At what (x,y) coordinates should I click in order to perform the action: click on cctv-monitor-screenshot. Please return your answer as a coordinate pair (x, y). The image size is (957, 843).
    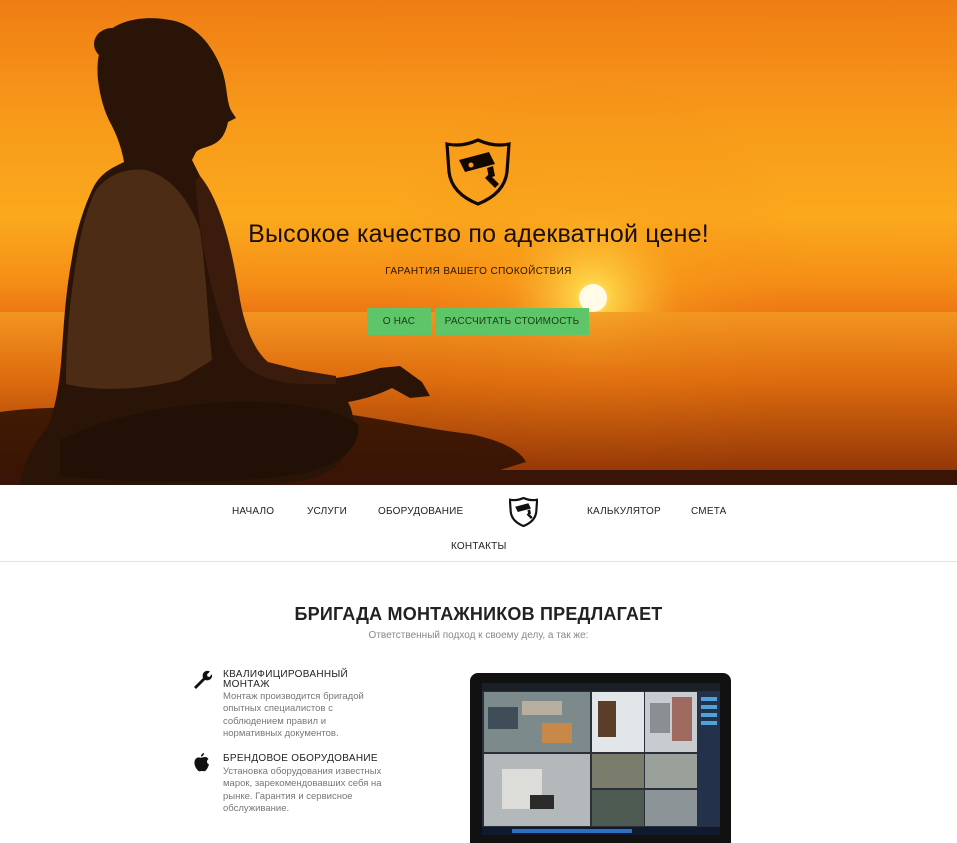
    Looking at the image, I should click on (601, 759).